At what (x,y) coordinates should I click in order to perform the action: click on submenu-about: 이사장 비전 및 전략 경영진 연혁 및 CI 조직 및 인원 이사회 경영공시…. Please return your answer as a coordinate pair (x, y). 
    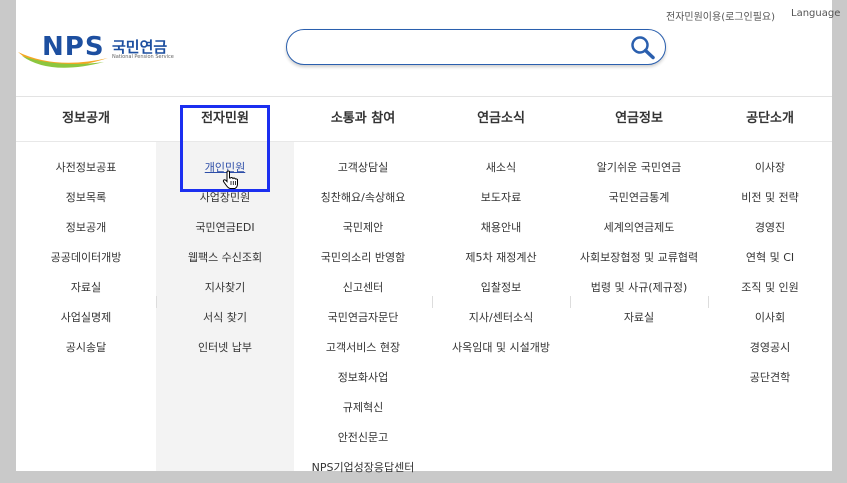
    Looking at the image, I should click on (770, 273).